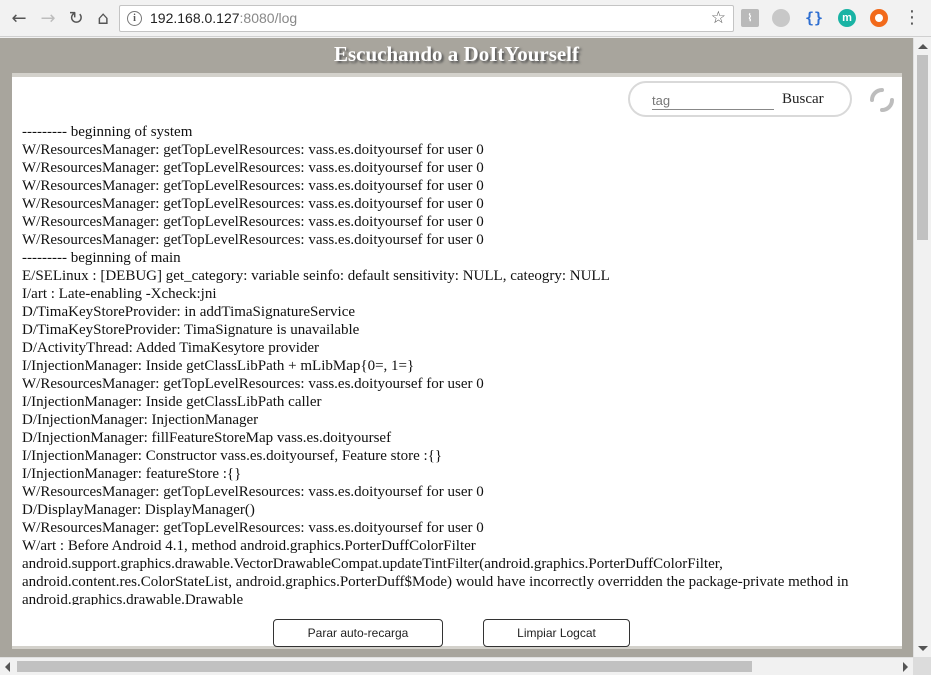 This screenshot has width=931, height=675. What do you see at coordinates (358, 633) in the screenshot?
I see `stop-auto-reload-button: Parar auto-recarga` at bounding box center [358, 633].